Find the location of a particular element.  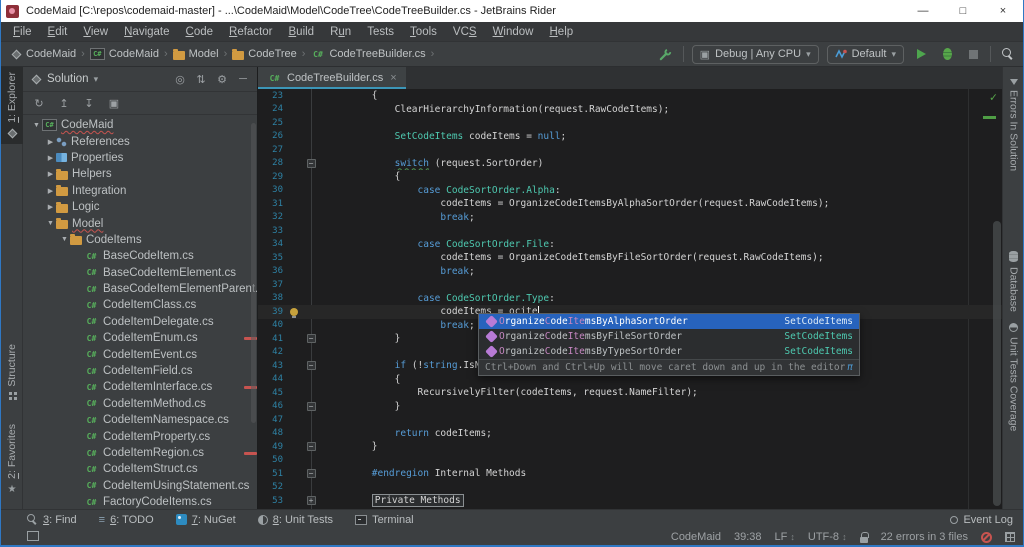

code-line-32: 32 break; is located at coordinates (630, 218).